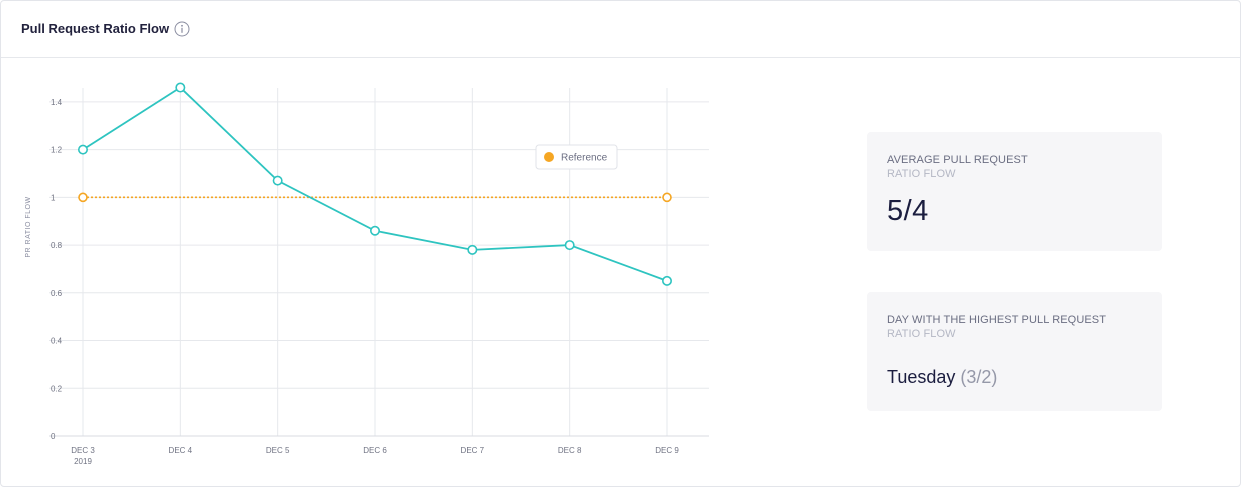 The height and width of the screenshot is (489, 1244). I want to click on x-tick-label: DEC 6, so click(375, 450).